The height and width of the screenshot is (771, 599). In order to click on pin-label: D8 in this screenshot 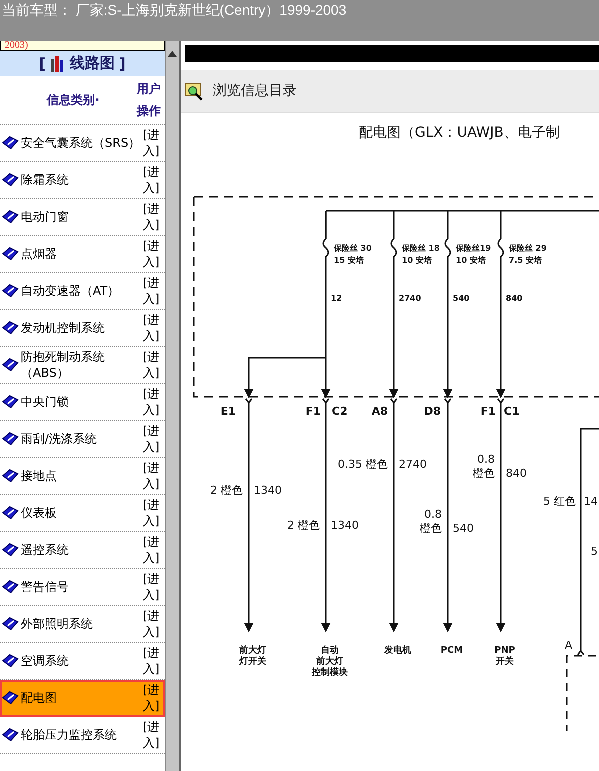, I will do `click(432, 411)`.